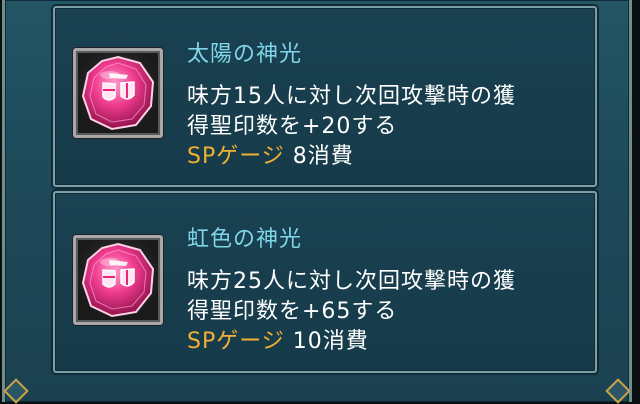  Describe the element at coordinates (351, 96) in the screenshot. I see `skill-description-line-1: 味方15人に対し次回攻撃時の獲` at that location.